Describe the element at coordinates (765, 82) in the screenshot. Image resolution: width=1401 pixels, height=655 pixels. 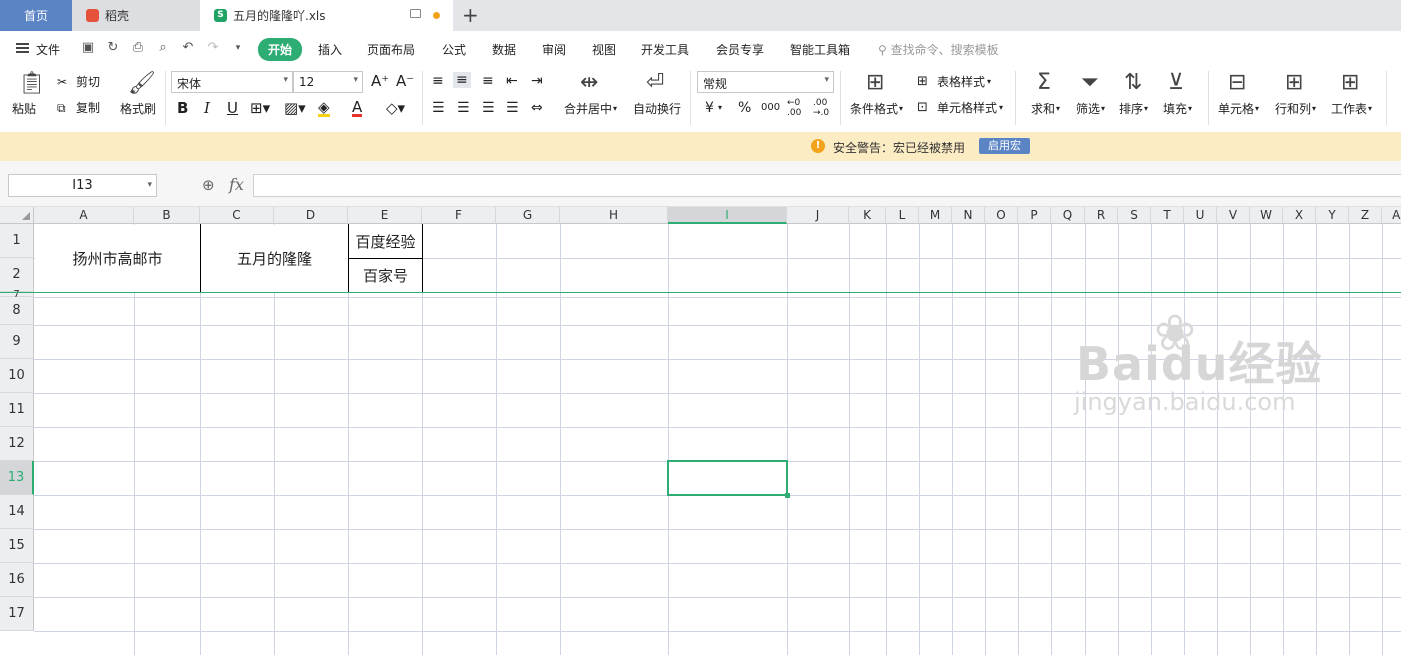
I see `number-format-select: 常规` at that location.